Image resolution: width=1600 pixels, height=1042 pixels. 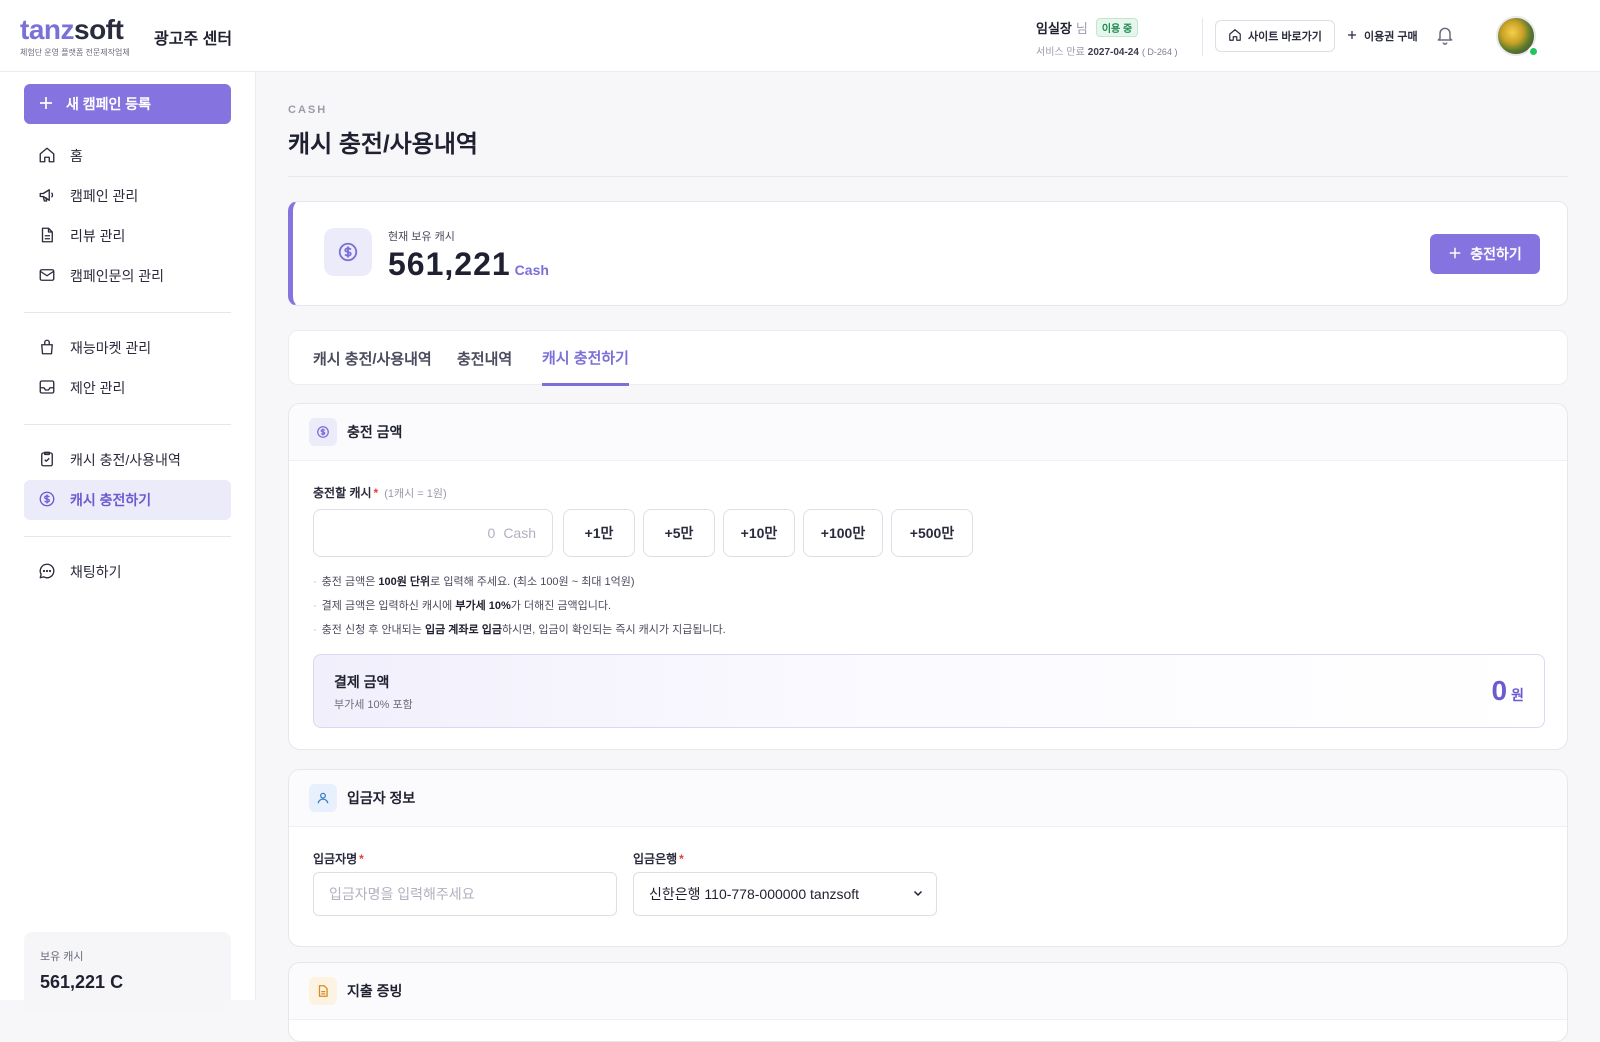 I want to click on section-header: 지출 증빙, so click(x=928, y=991).